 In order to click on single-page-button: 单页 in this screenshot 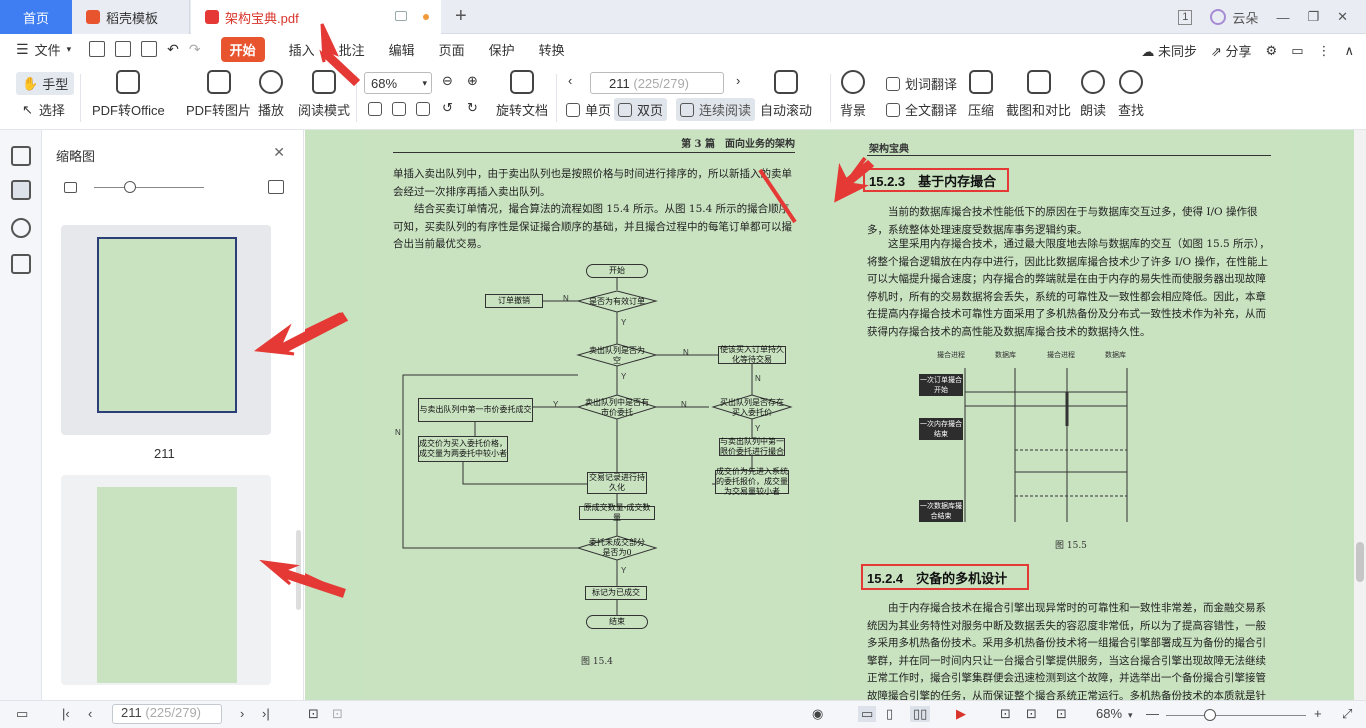, I will do `click(588, 109)`.